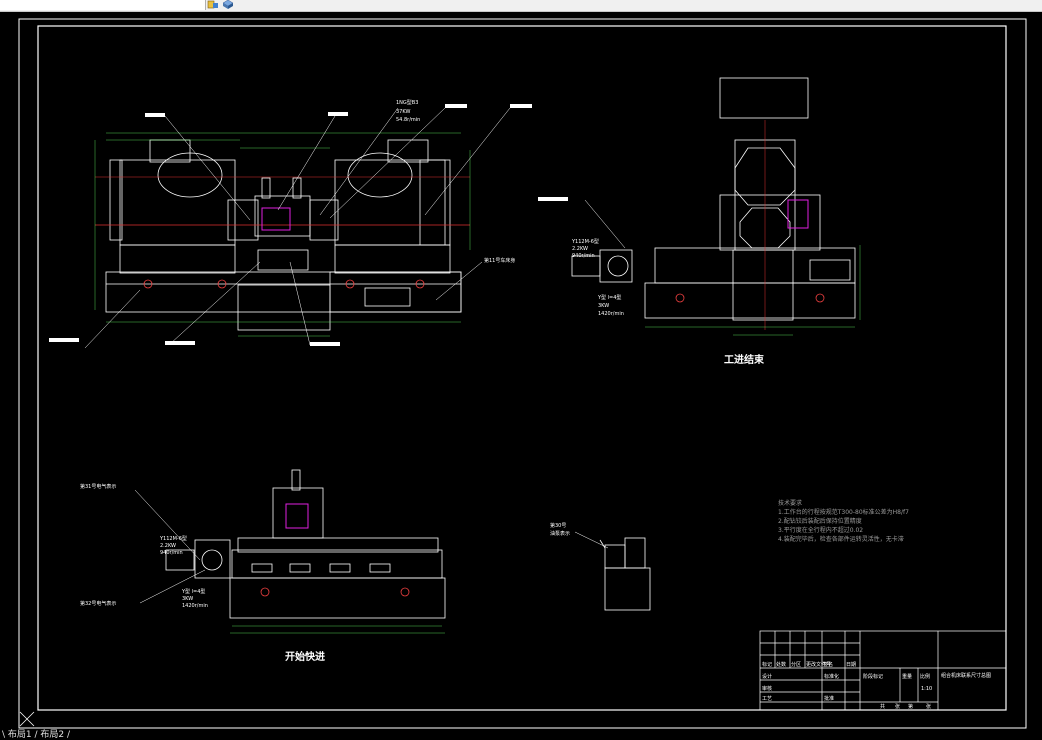  What do you see at coordinates (560, 533) in the screenshot?
I see `pump-label-b: 油泵表示` at bounding box center [560, 533].